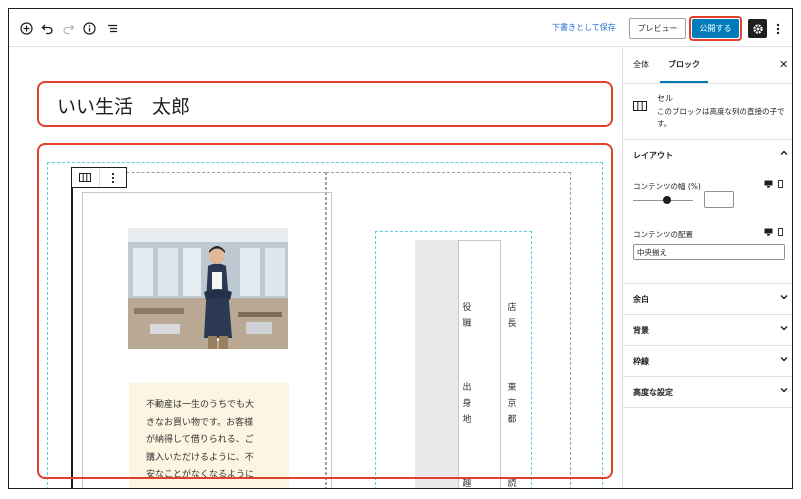  What do you see at coordinates (665, 98) in the screenshot?
I see `block-name: セル` at bounding box center [665, 98].